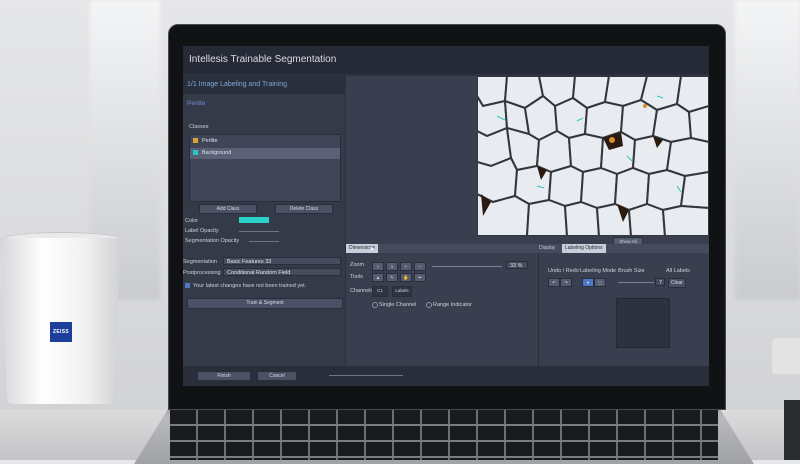  Describe the element at coordinates (265, 153) in the screenshot. I see `list-item: Background` at that location.